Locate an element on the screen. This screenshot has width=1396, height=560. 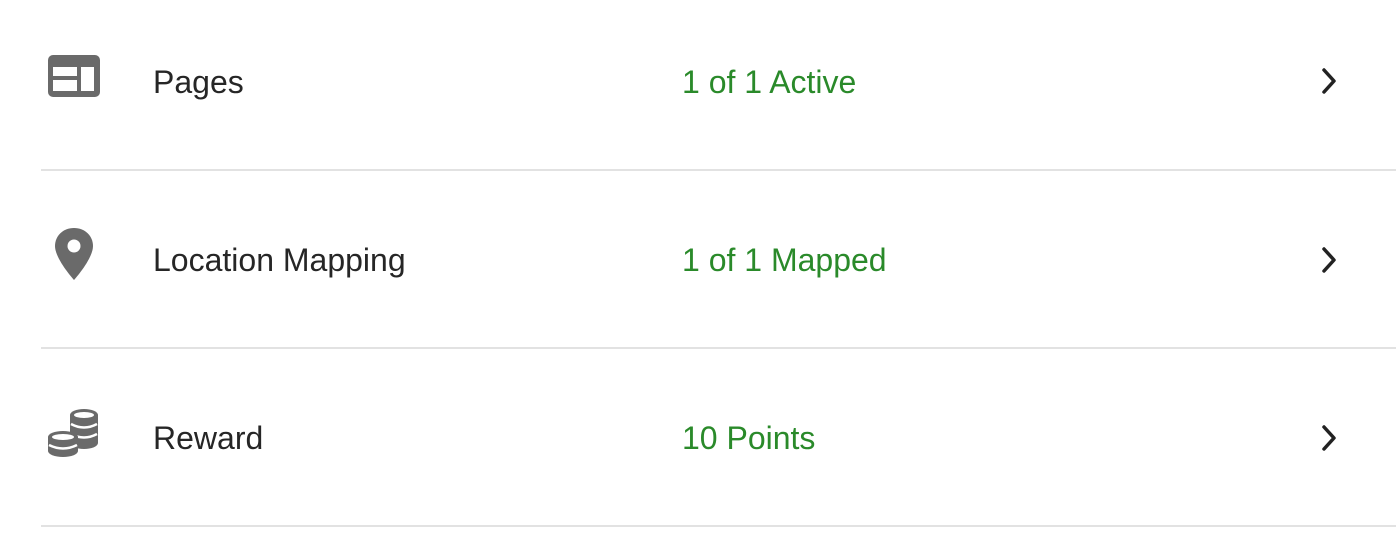
status-text: 1 of 1 Active is located at coordinates (769, 82).